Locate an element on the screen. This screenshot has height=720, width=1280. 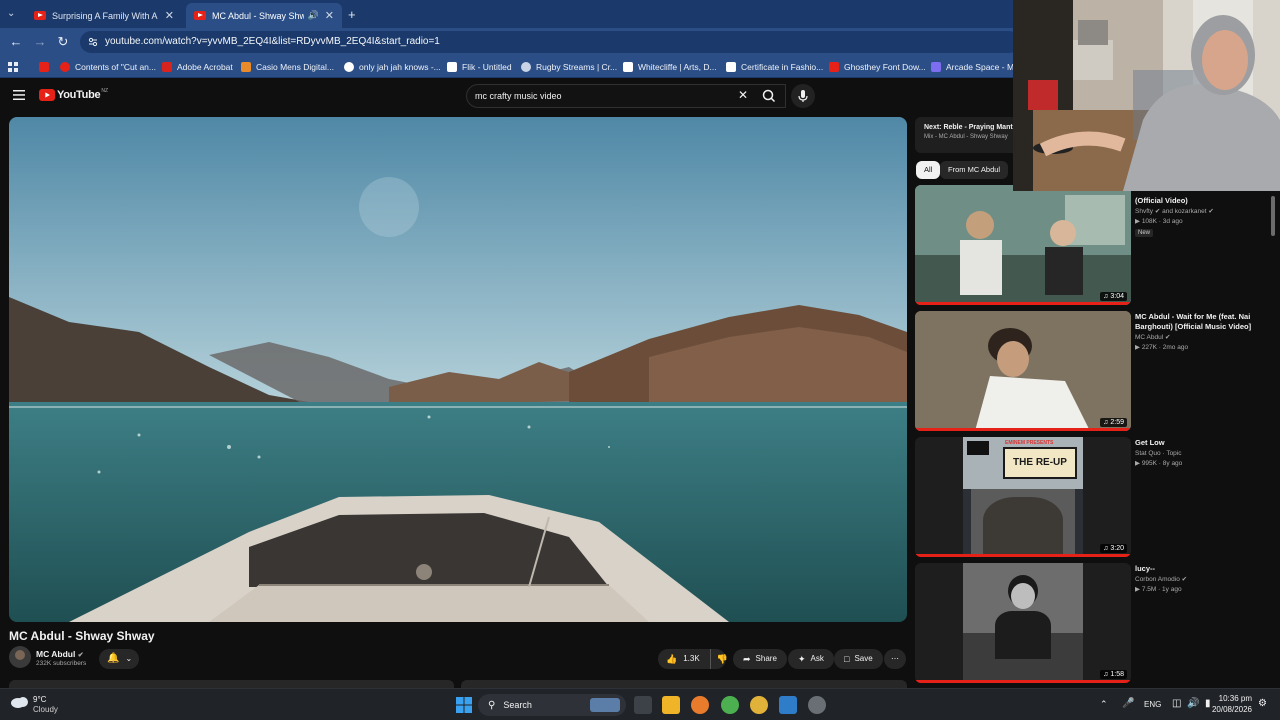
back-arrow-icon: ← is located at coordinates (16, 42).